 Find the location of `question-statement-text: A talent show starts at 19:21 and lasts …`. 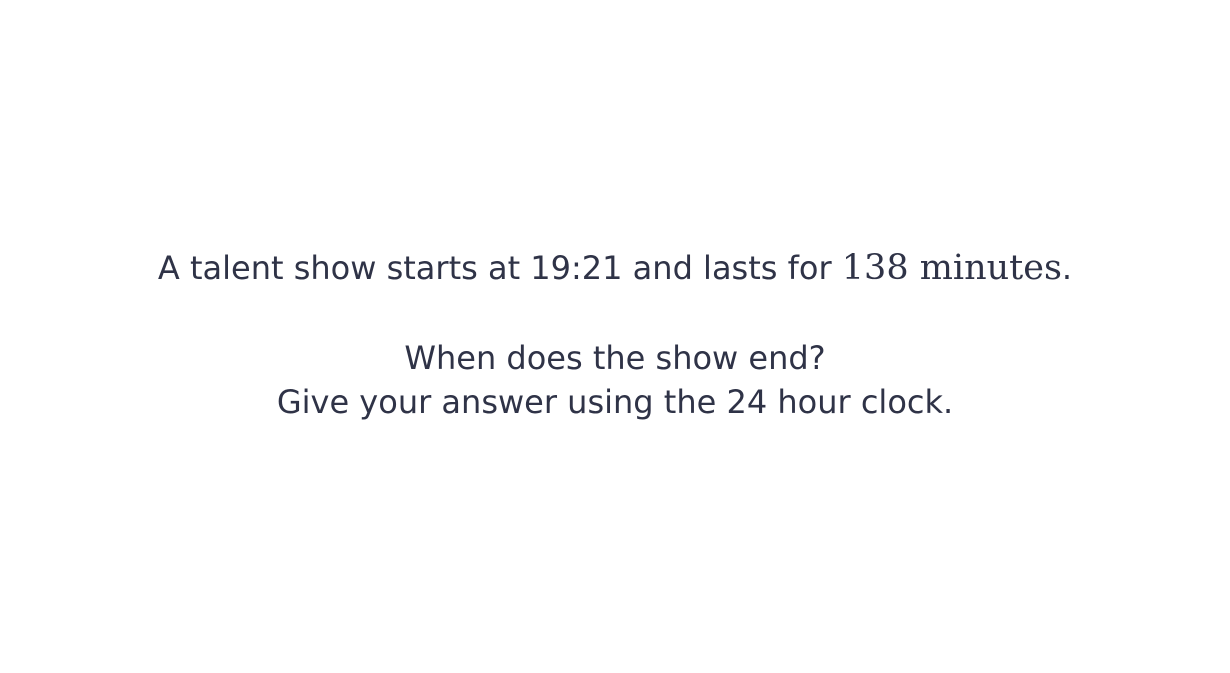

question-statement-text: A talent show starts at 19:21 and lasts … is located at coordinates (499, 268).